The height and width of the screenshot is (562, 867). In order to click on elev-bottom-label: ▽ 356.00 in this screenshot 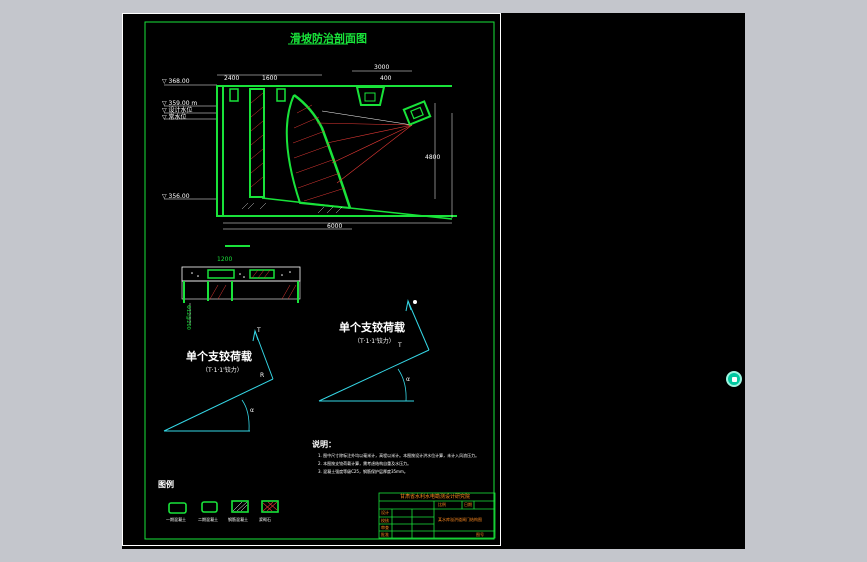, I will do `click(176, 196)`.